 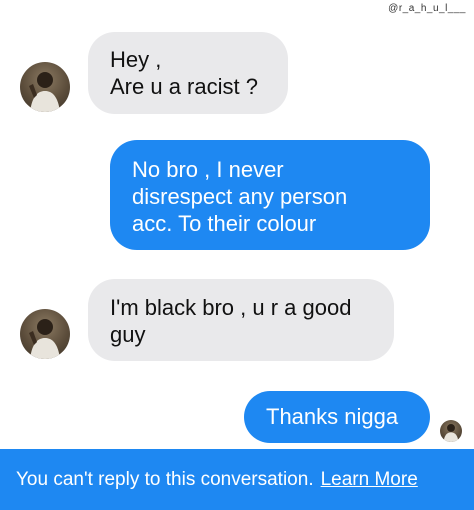 What do you see at coordinates (188, 73) in the screenshot?
I see `message-bubble-incoming: Hey , Are u a racist ?` at bounding box center [188, 73].